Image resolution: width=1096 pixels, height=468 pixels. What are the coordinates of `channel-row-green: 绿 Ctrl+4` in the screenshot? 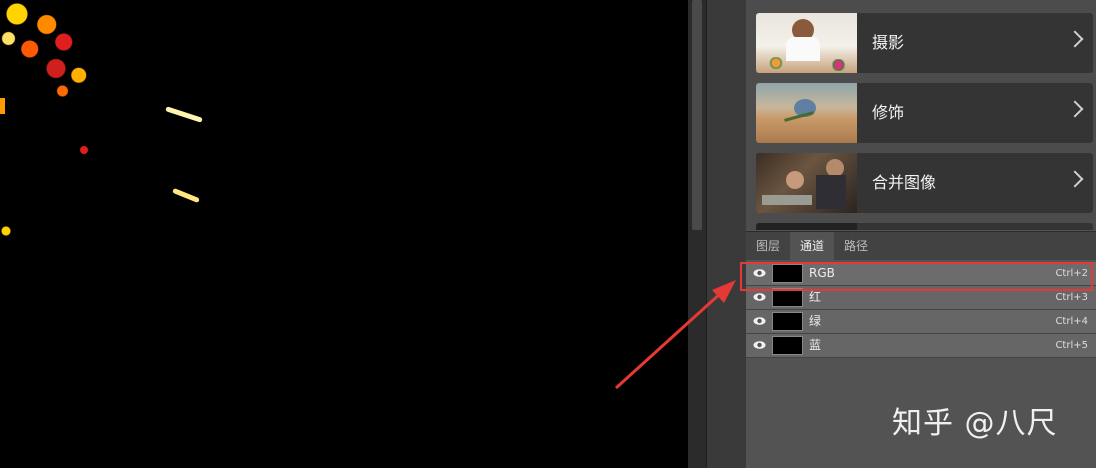 It's located at (921, 322).